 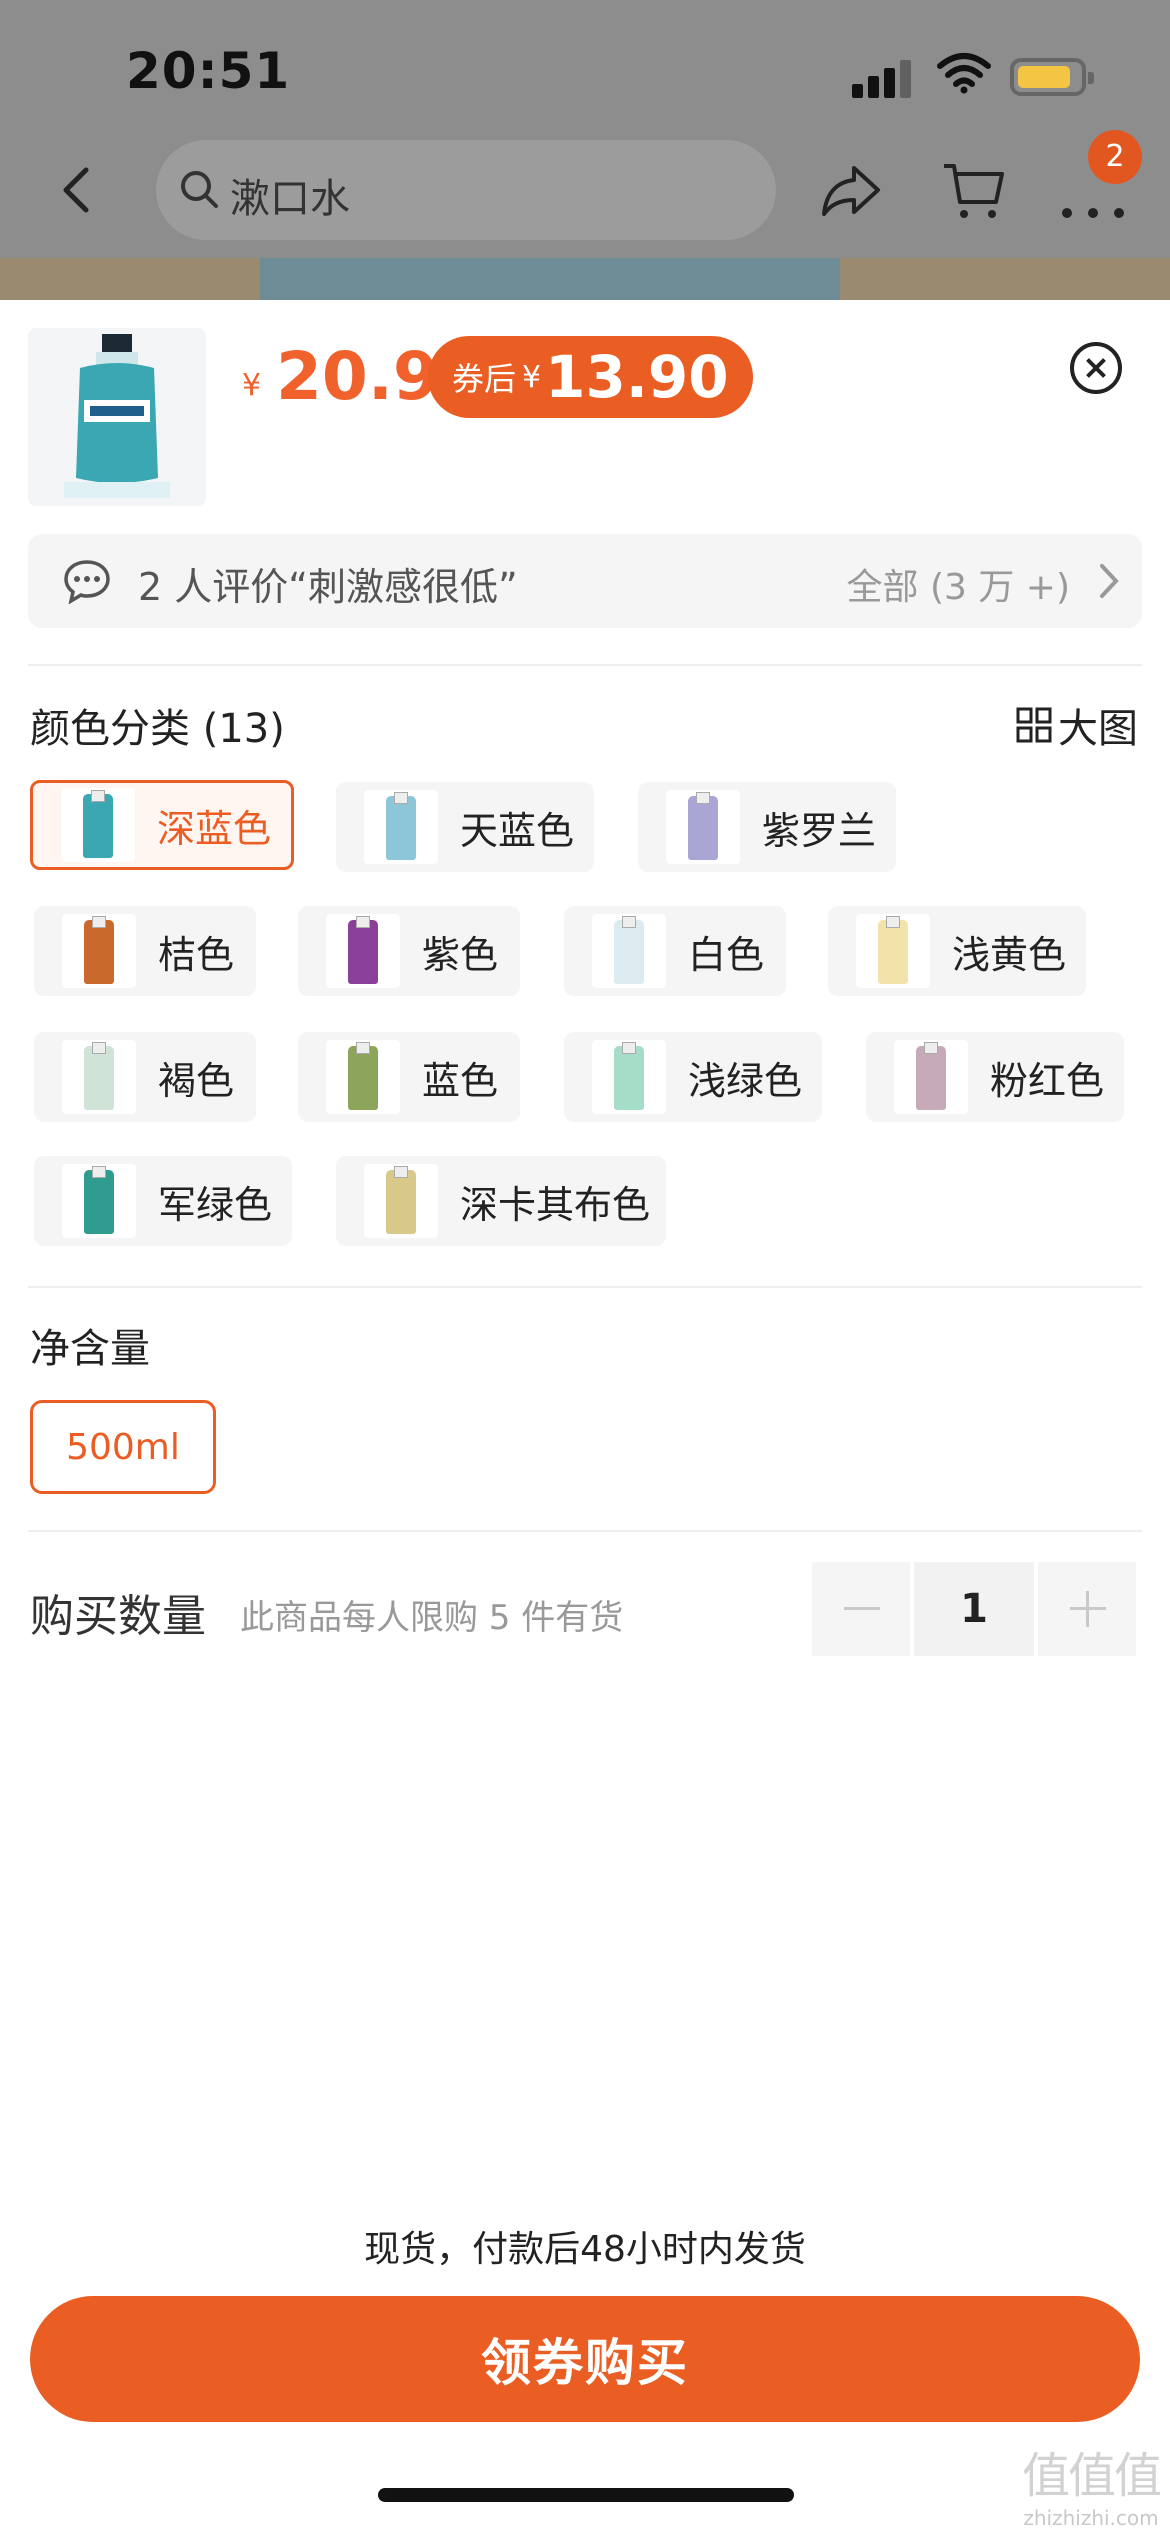 I want to click on coupon-currency: ¥, so click(x=532, y=377).